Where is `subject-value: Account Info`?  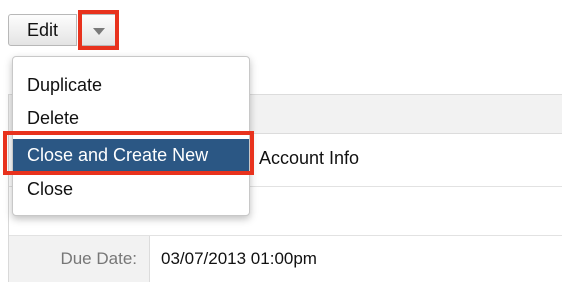
subject-value: Account Info is located at coordinates (309, 158).